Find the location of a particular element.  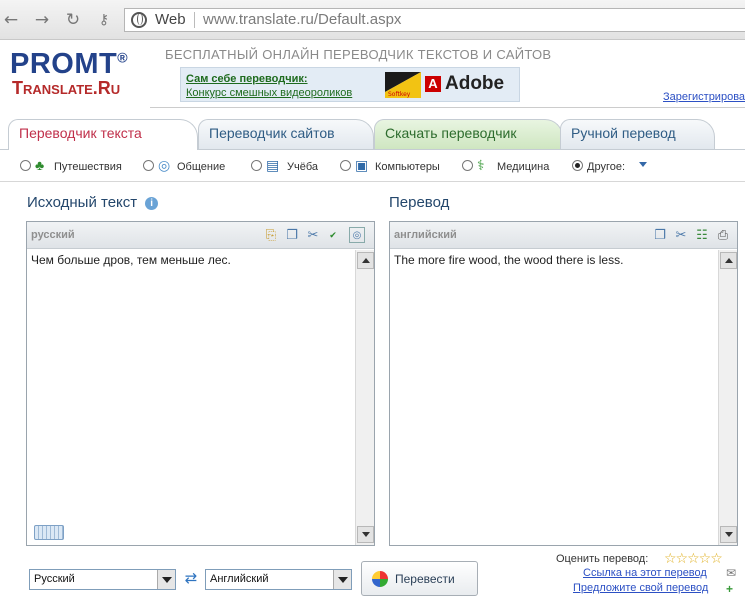

source-title: Исходный текст i is located at coordinates (93, 202).